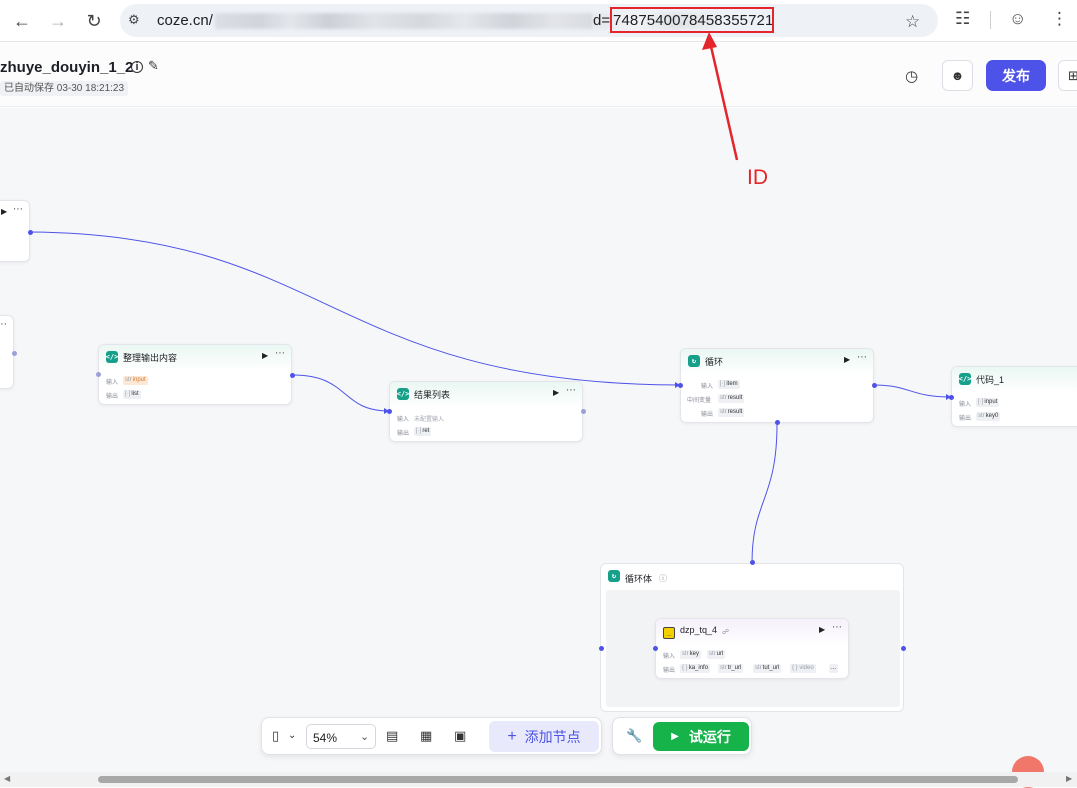 This screenshot has height=788, width=1077. I want to click on loop-body-top-port, so click(752, 562).